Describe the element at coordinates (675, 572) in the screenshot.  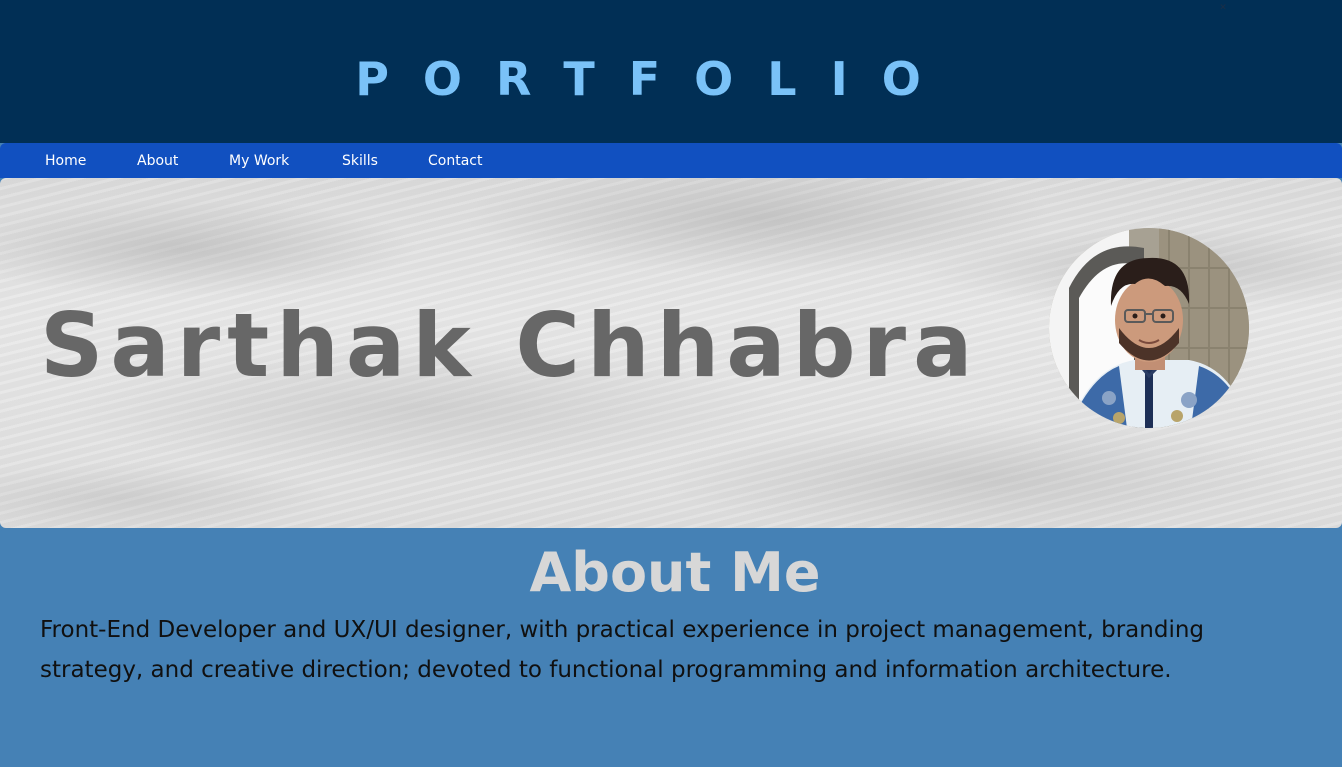
I see `about-heading: About Me` at that location.